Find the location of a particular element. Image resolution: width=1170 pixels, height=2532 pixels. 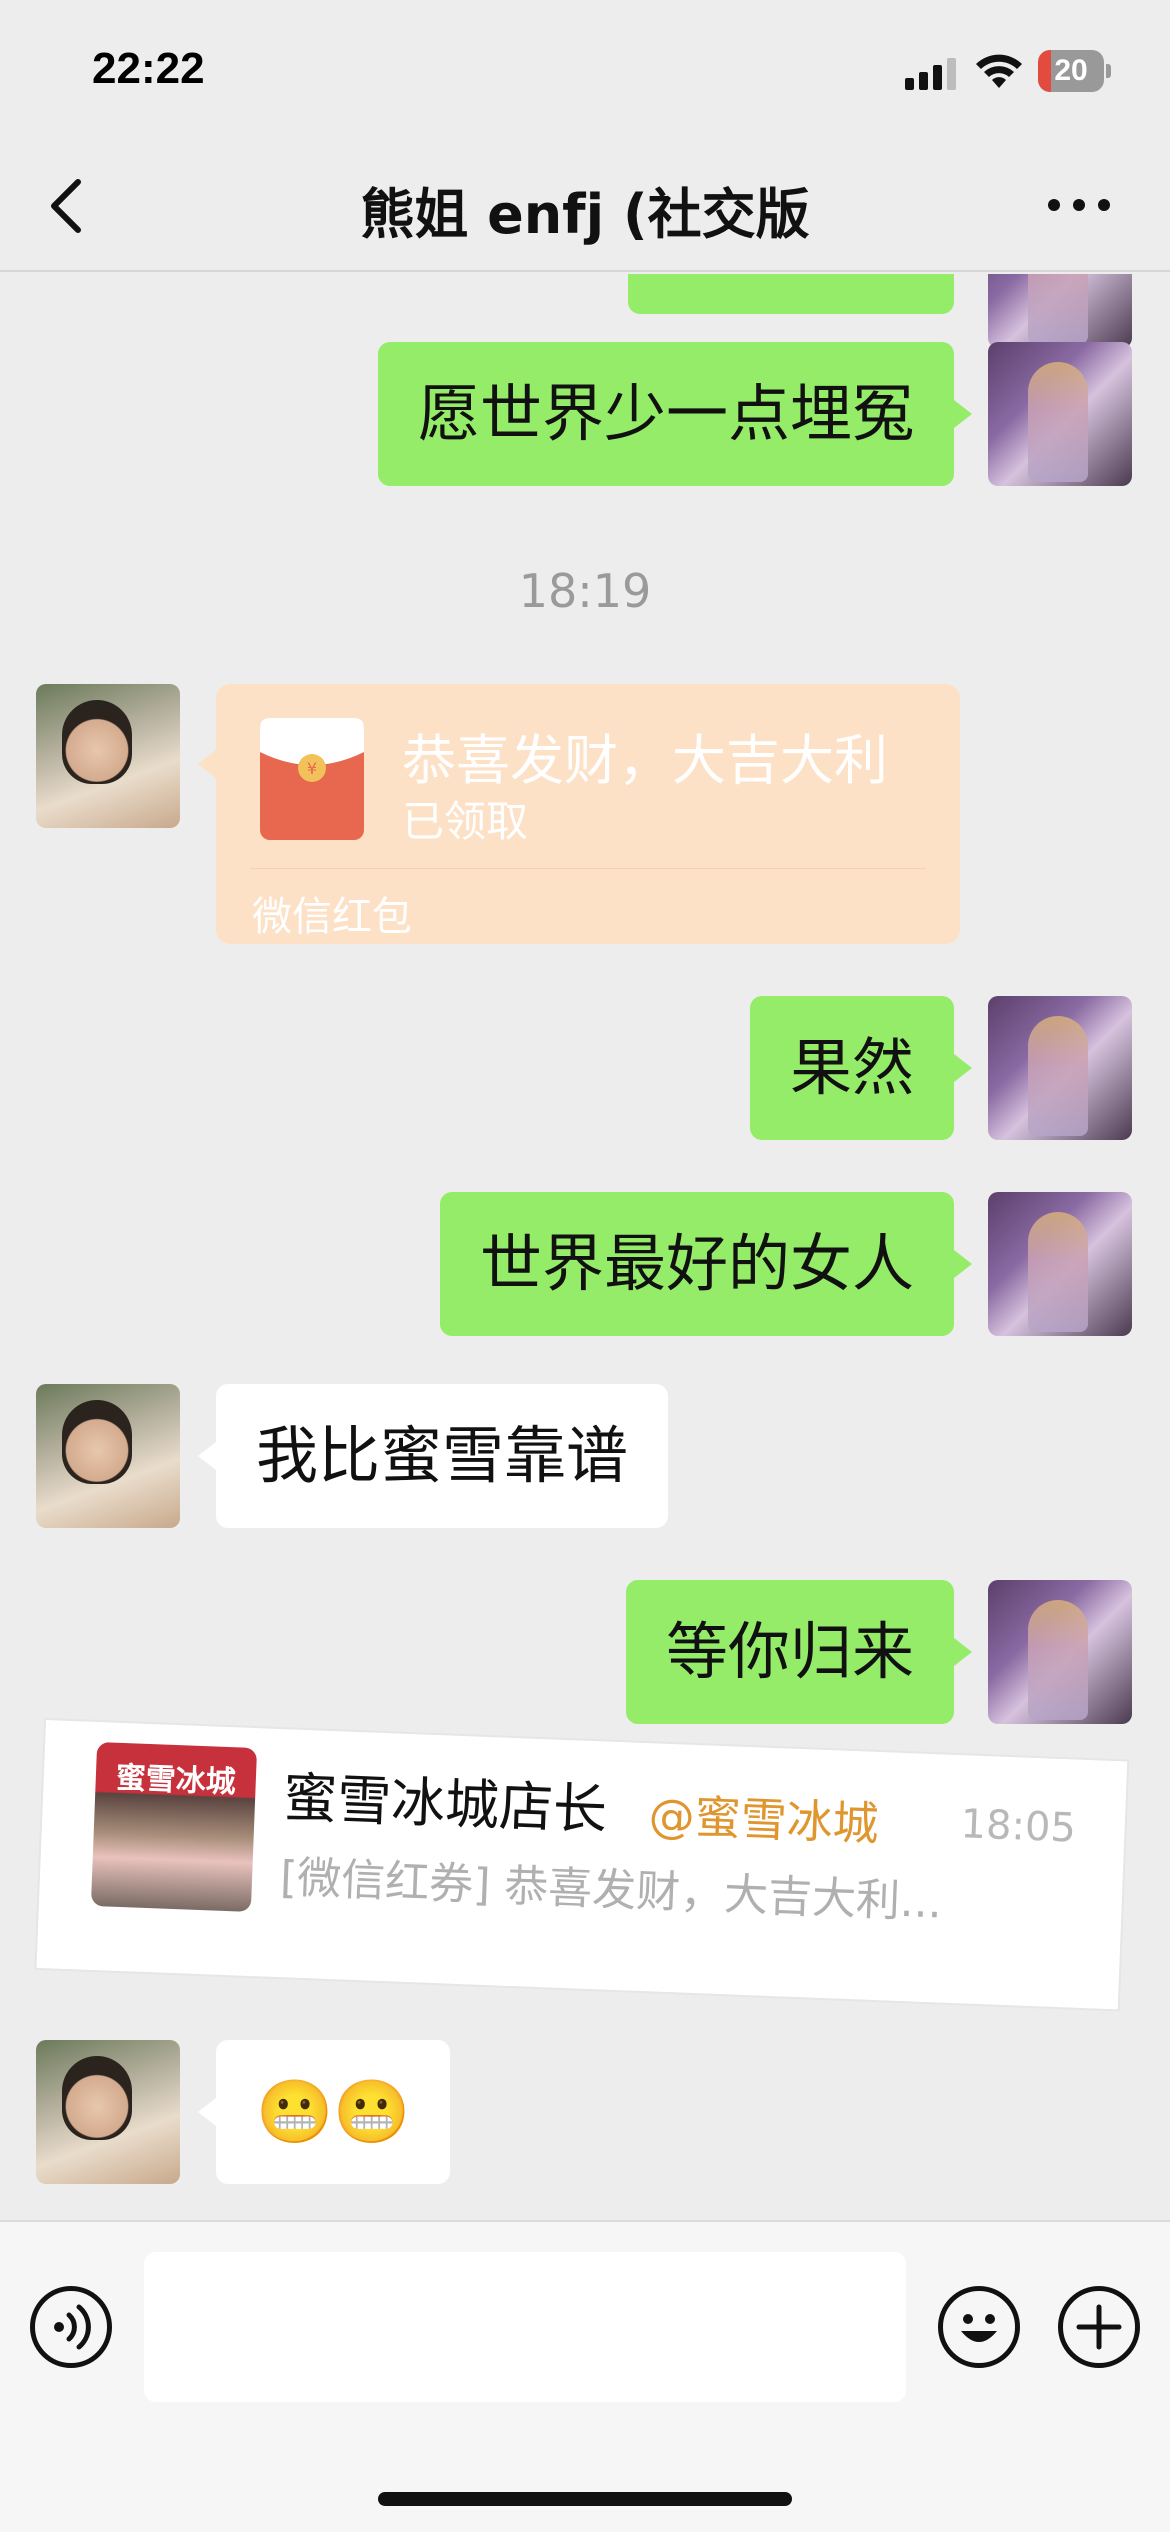

chat-title: 熊姐 enfj (社交版 is located at coordinates (585, 214).